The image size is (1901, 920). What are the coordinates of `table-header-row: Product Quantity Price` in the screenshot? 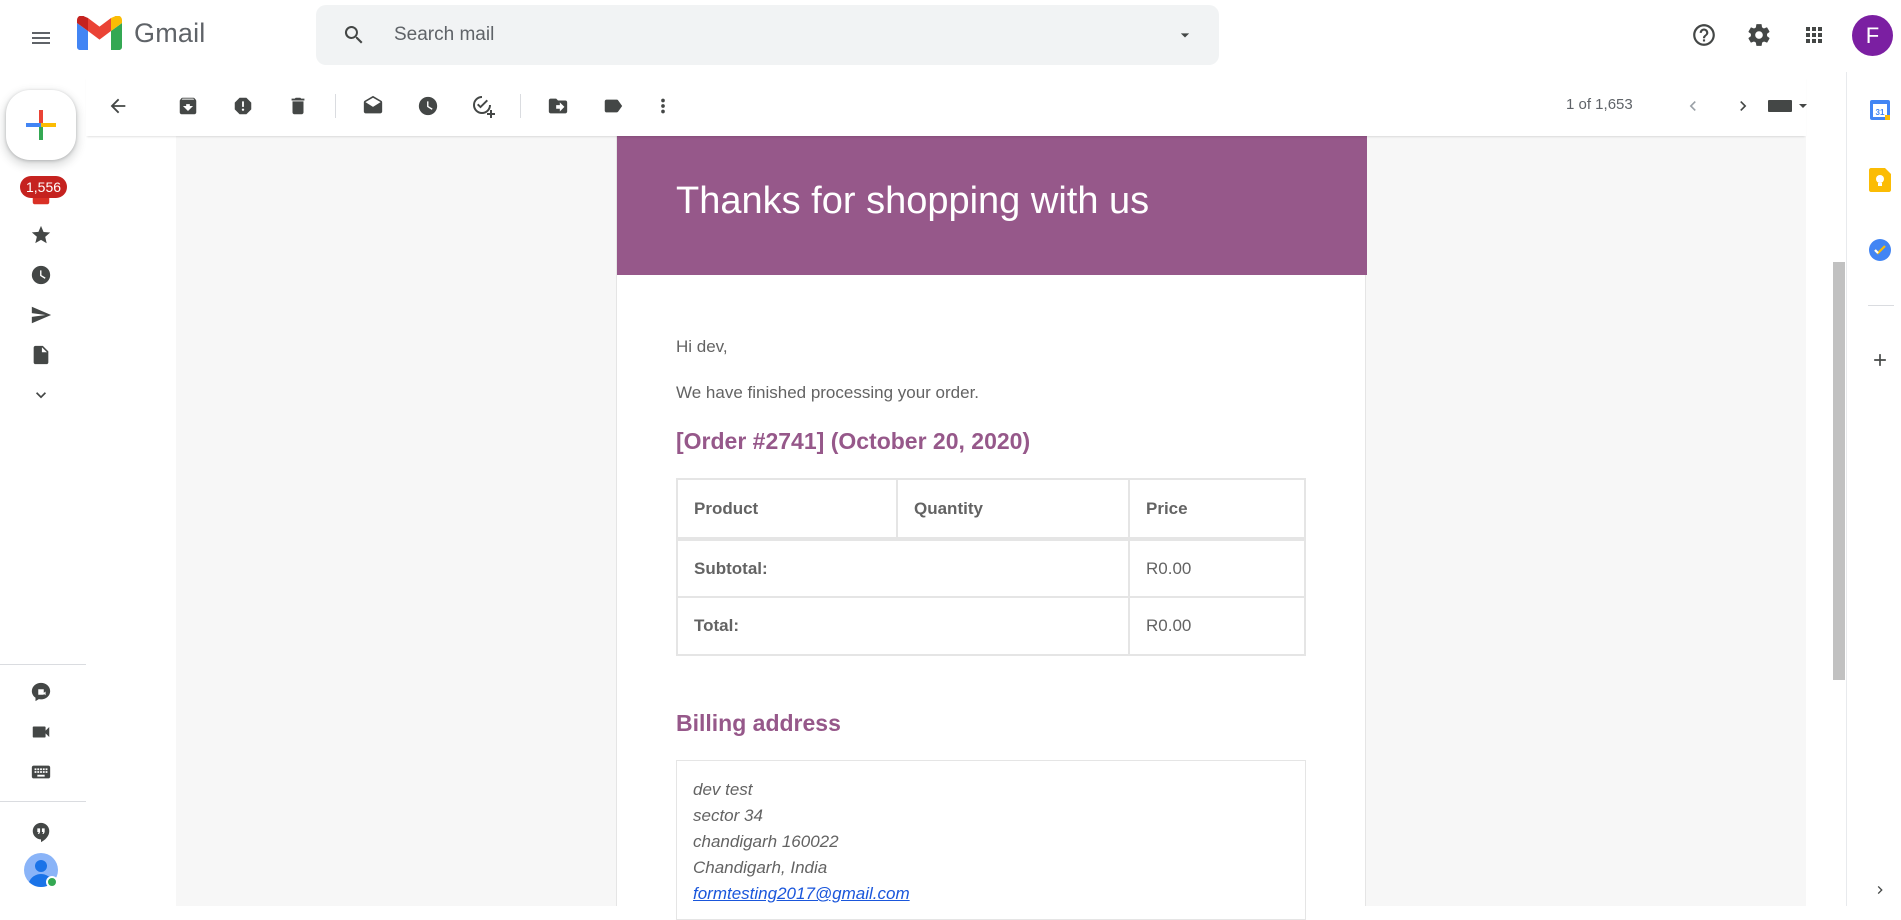 It's located at (991, 509).